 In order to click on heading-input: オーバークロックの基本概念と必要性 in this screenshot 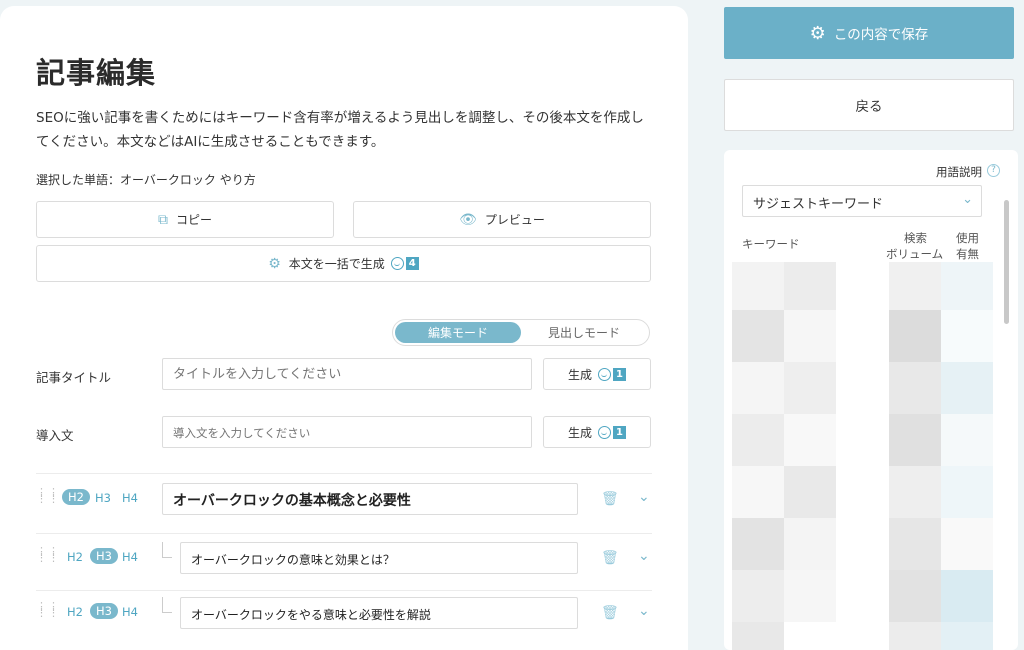, I will do `click(370, 499)`.